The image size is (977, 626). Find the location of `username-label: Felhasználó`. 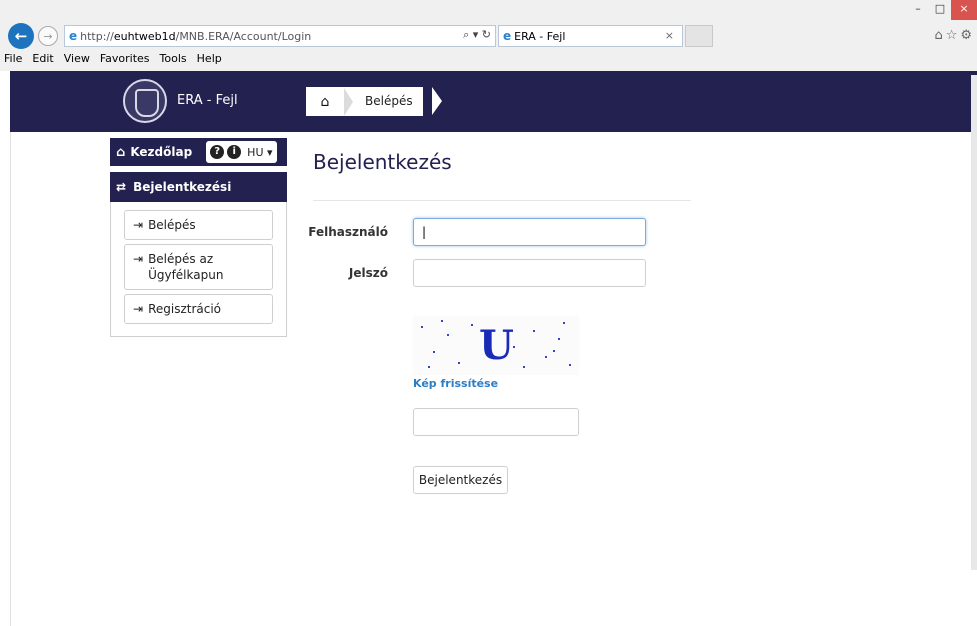

username-label: Felhasználó is located at coordinates (348, 232).